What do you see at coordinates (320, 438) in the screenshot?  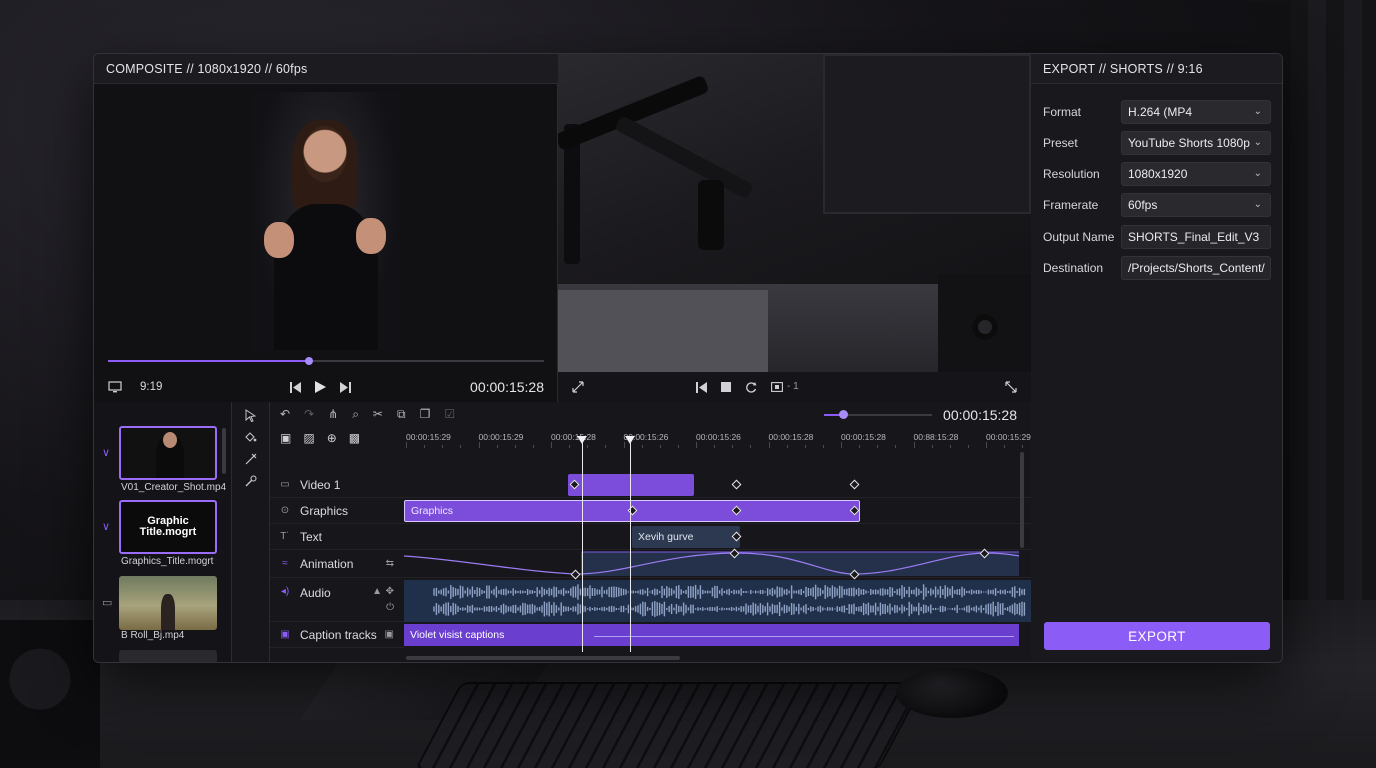 I see `track-header-tools: ▣ ▨ ⊕ ▩` at bounding box center [320, 438].